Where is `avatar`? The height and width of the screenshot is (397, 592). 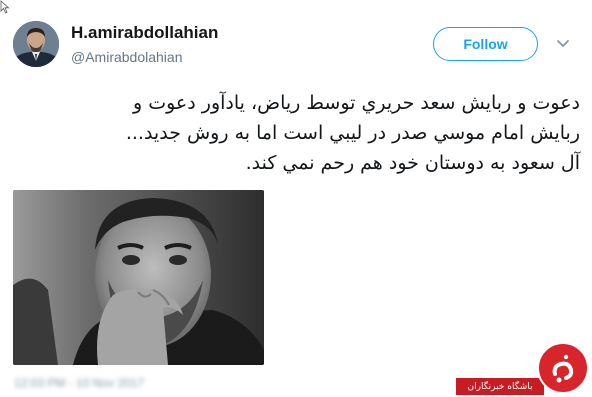 avatar is located at coordinates (36, 44).